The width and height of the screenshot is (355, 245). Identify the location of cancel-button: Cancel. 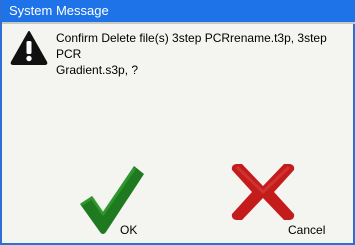
(279, 201).